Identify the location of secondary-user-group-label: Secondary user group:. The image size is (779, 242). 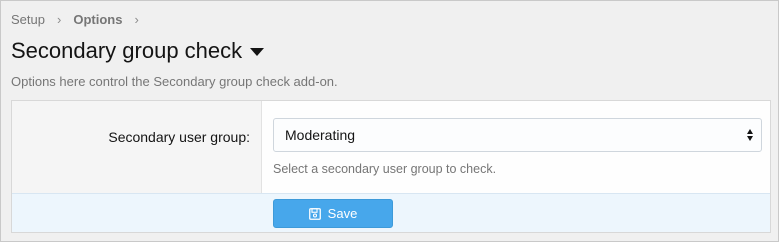
(179, 137).